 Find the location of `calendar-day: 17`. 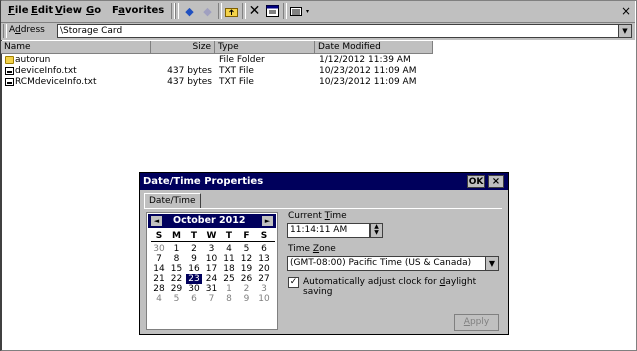

calendar-day: 17 is located at coordinates (212, 269).